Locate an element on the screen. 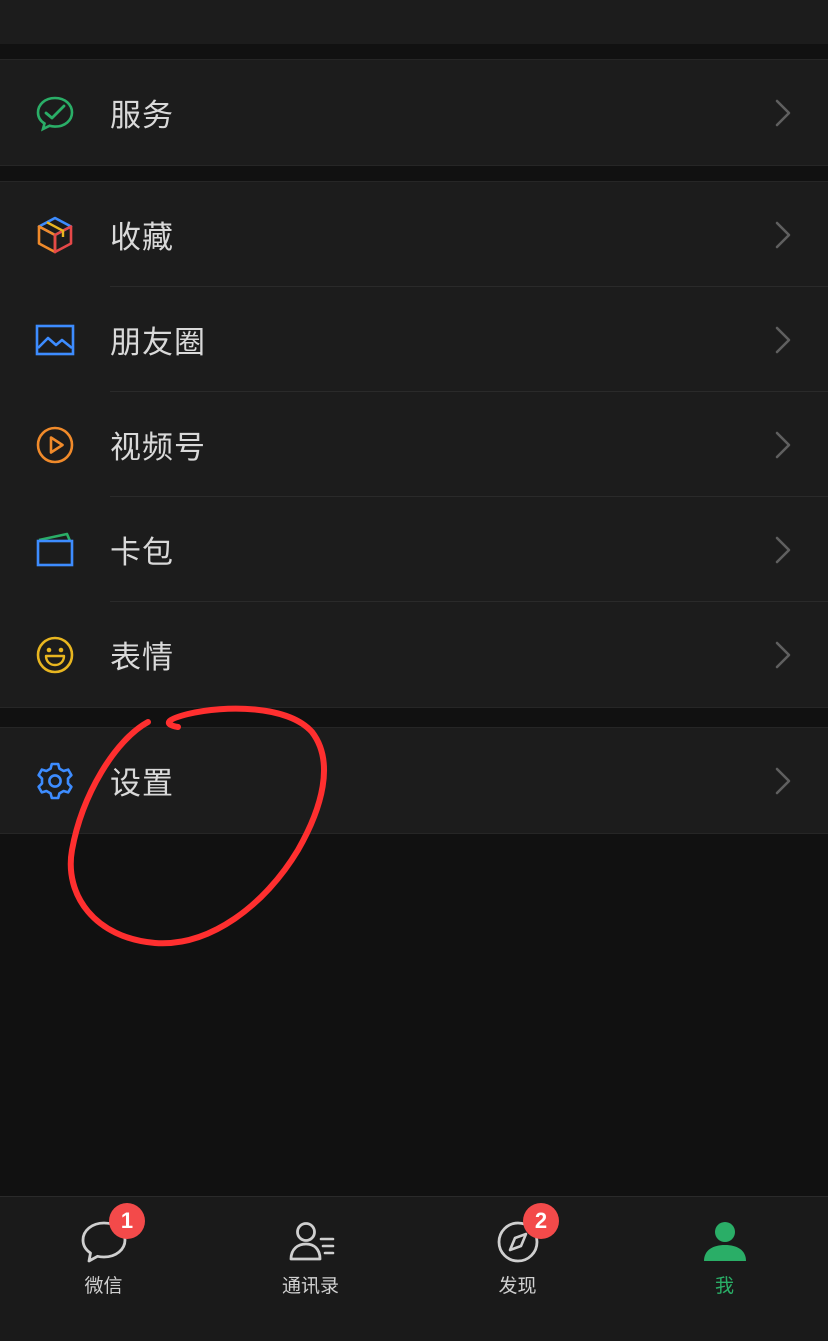 The image size is (828, 1341). services-group: 服务 is located at coordinates (414, 112).